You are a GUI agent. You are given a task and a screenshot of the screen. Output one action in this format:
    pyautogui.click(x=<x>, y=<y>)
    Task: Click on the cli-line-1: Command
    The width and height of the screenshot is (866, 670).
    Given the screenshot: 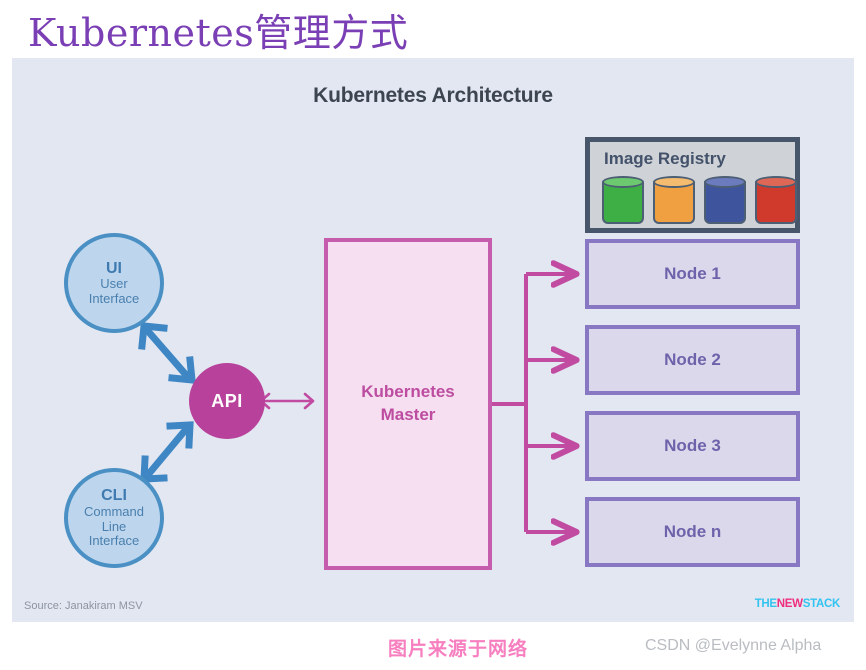 What is the action you would take?
    pyautogui.click(x=114, y=512)
    